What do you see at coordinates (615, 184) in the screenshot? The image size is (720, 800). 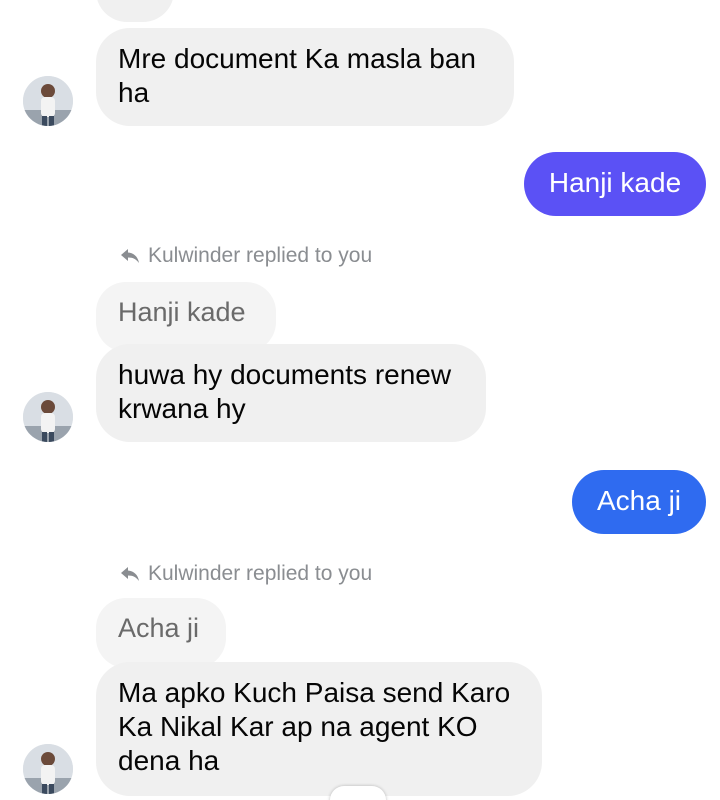 I see `outgoing-message-bubble: Hanji kade` at bounding box center [615, 184].